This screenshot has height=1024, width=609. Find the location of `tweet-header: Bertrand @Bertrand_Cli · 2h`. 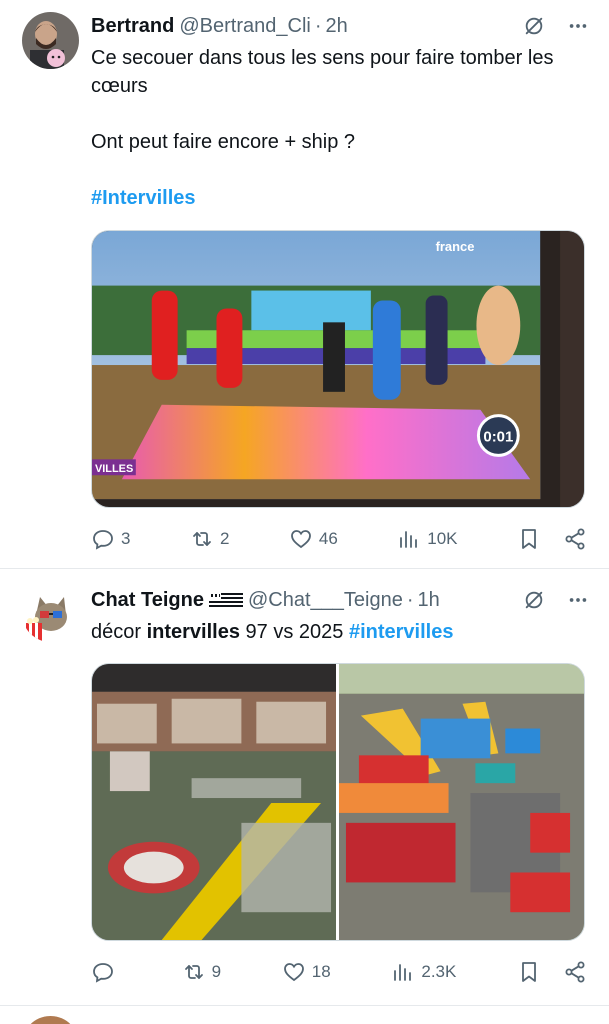

tweet-header: Bertrand @Bertrand_Cli · 2h is located at coordinates (340, 26).